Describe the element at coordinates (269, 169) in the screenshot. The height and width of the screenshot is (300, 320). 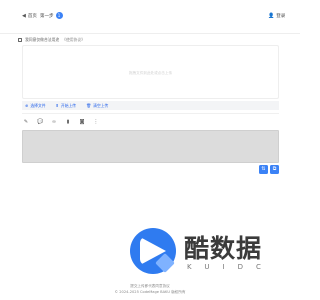
I see `action-buttons: ⇅ ⧉` at that location.